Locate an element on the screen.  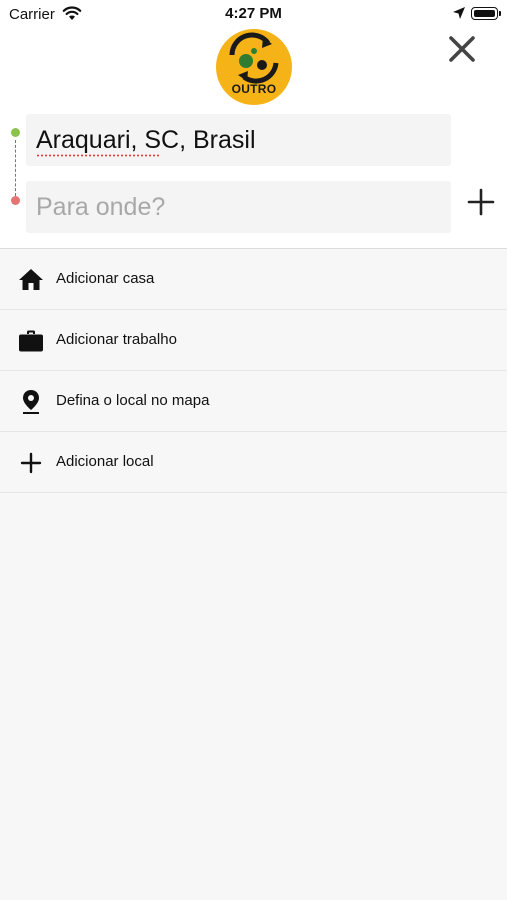
battery-icon is located at coordinates (484, 13).